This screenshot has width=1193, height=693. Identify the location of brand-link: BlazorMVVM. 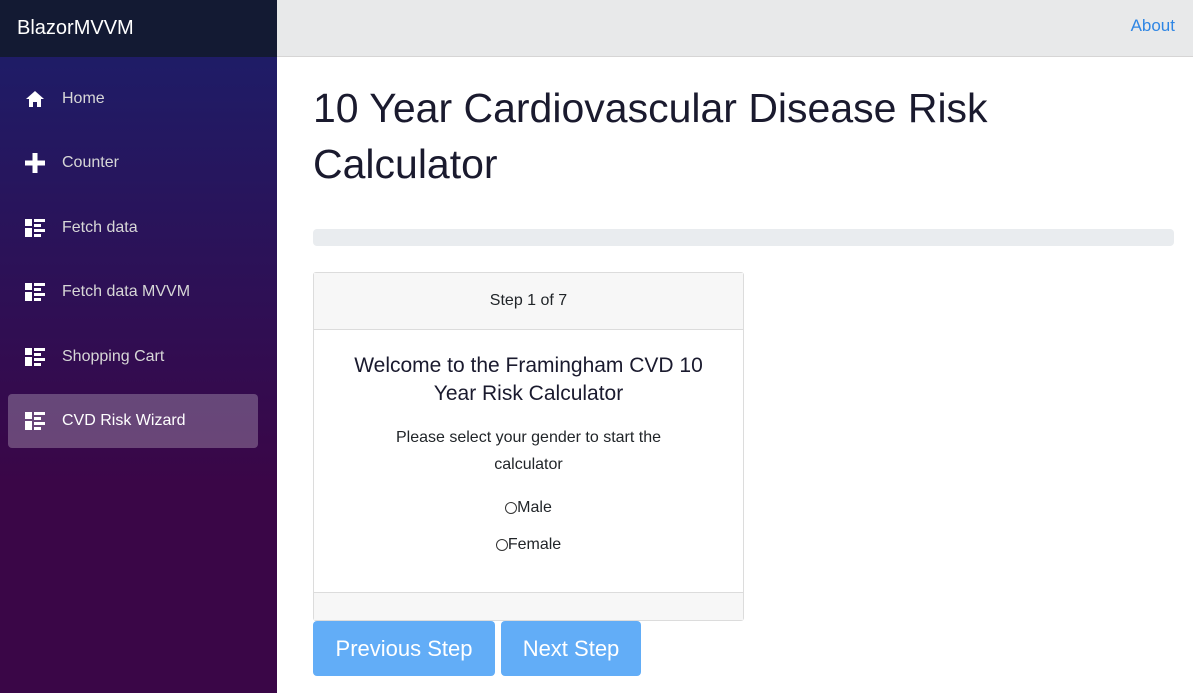
(75, 28).